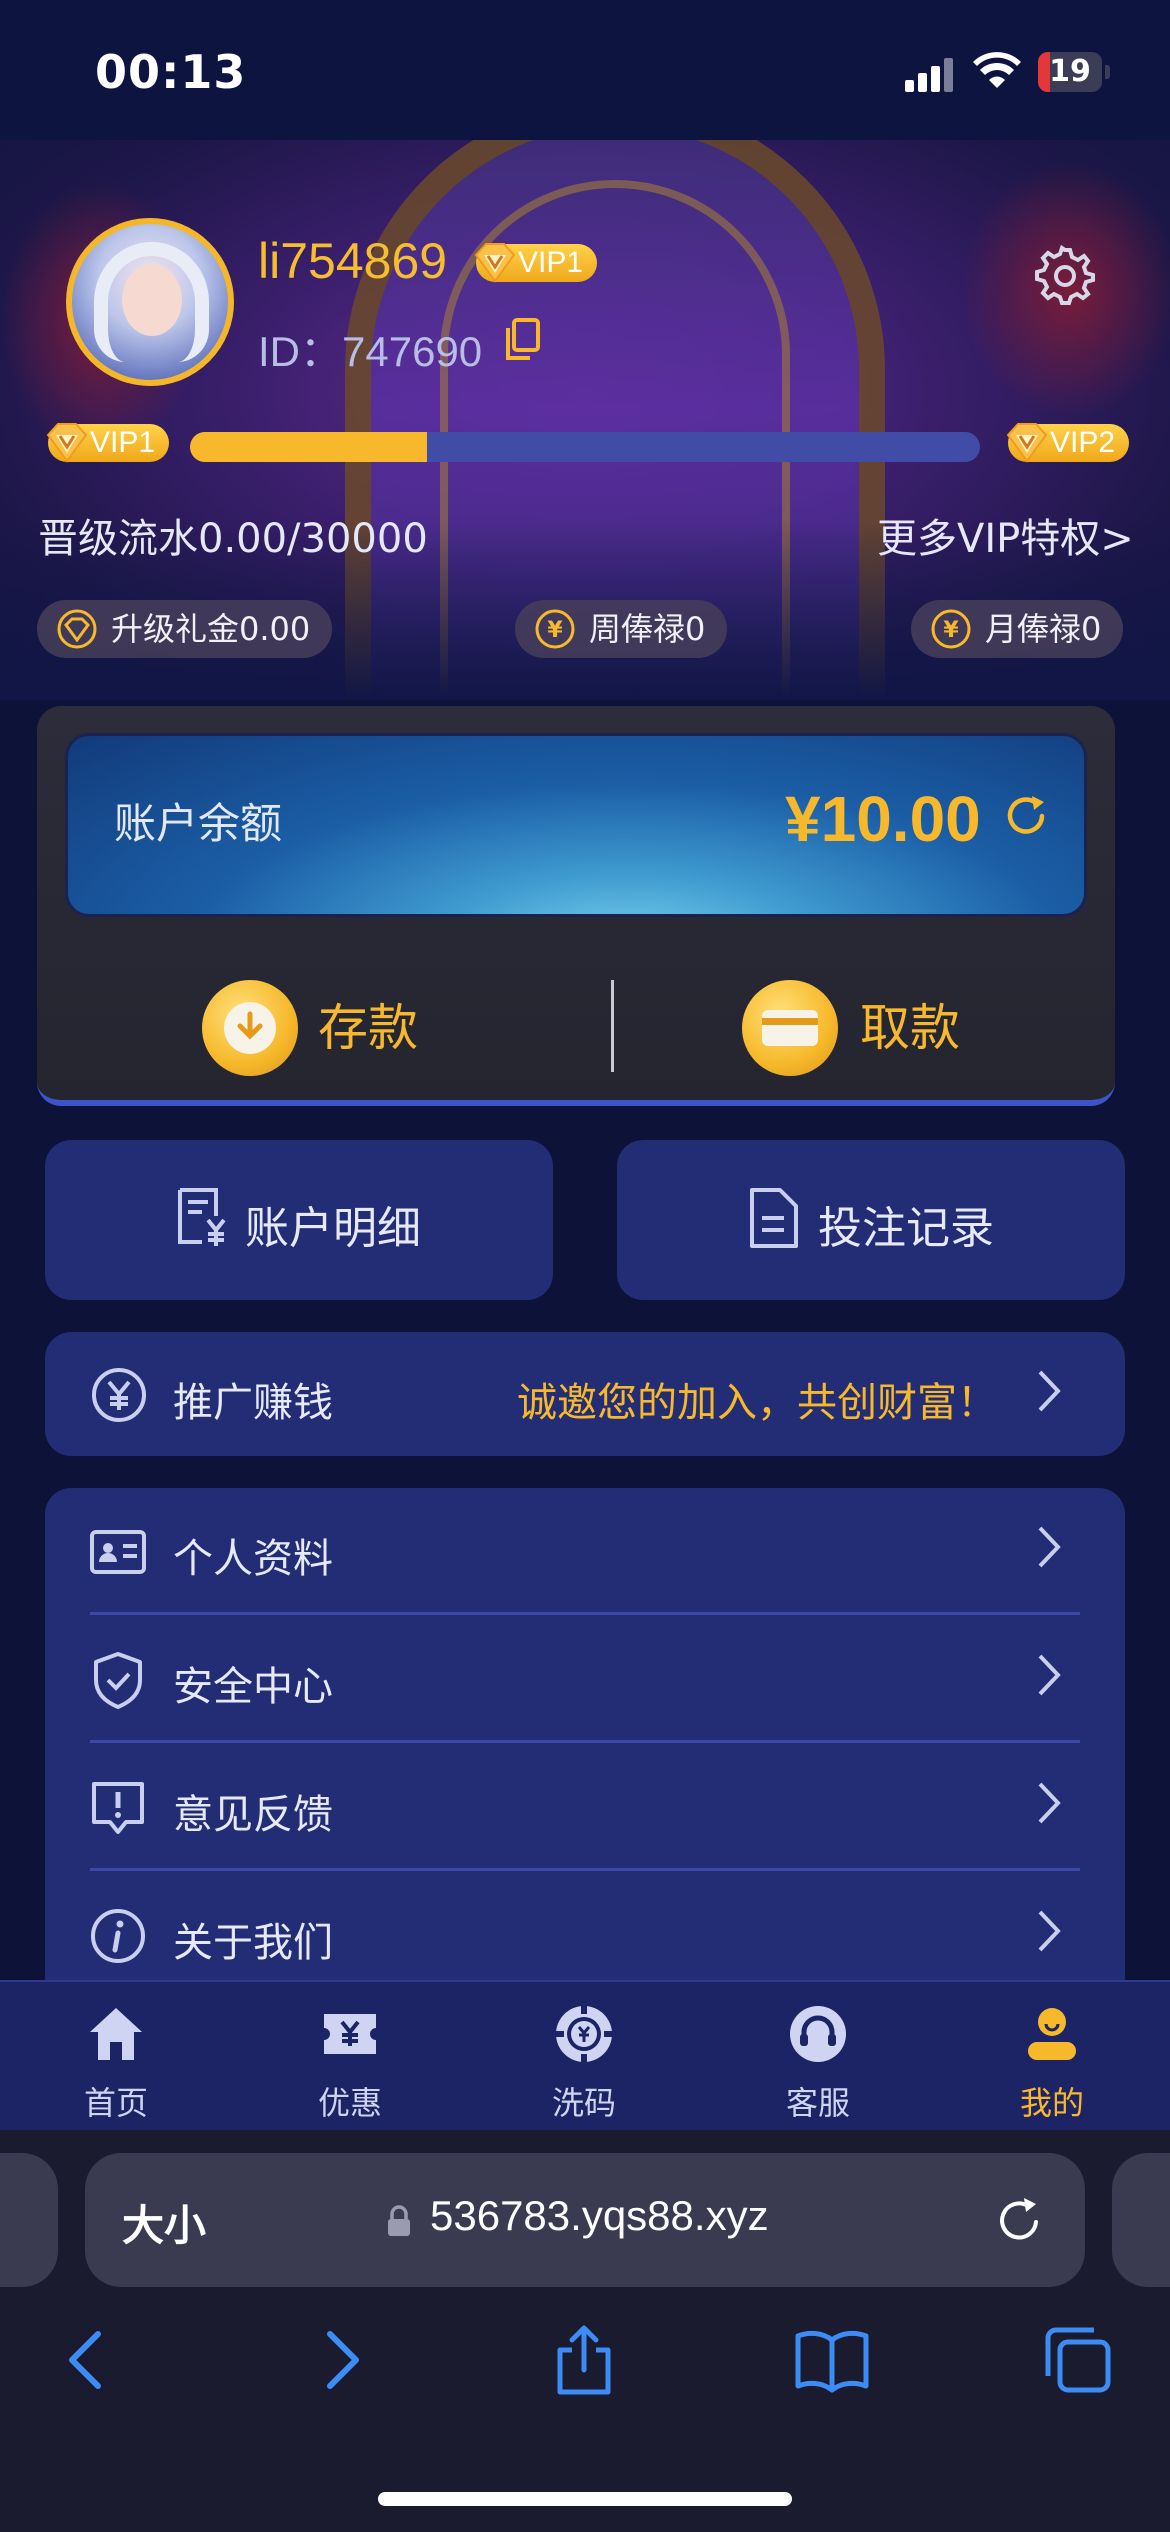  I want to click on tab-mine: 我的, so click(1050, 2055).